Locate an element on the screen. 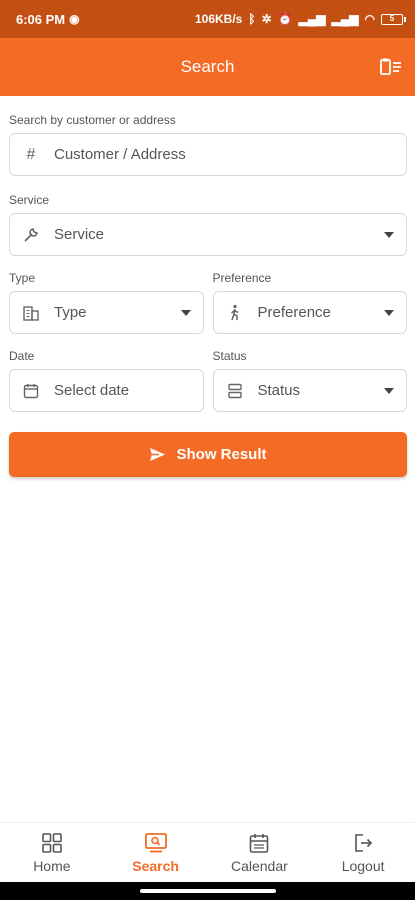  preference-dropdown: Preference is located at coordinates (309, 312).